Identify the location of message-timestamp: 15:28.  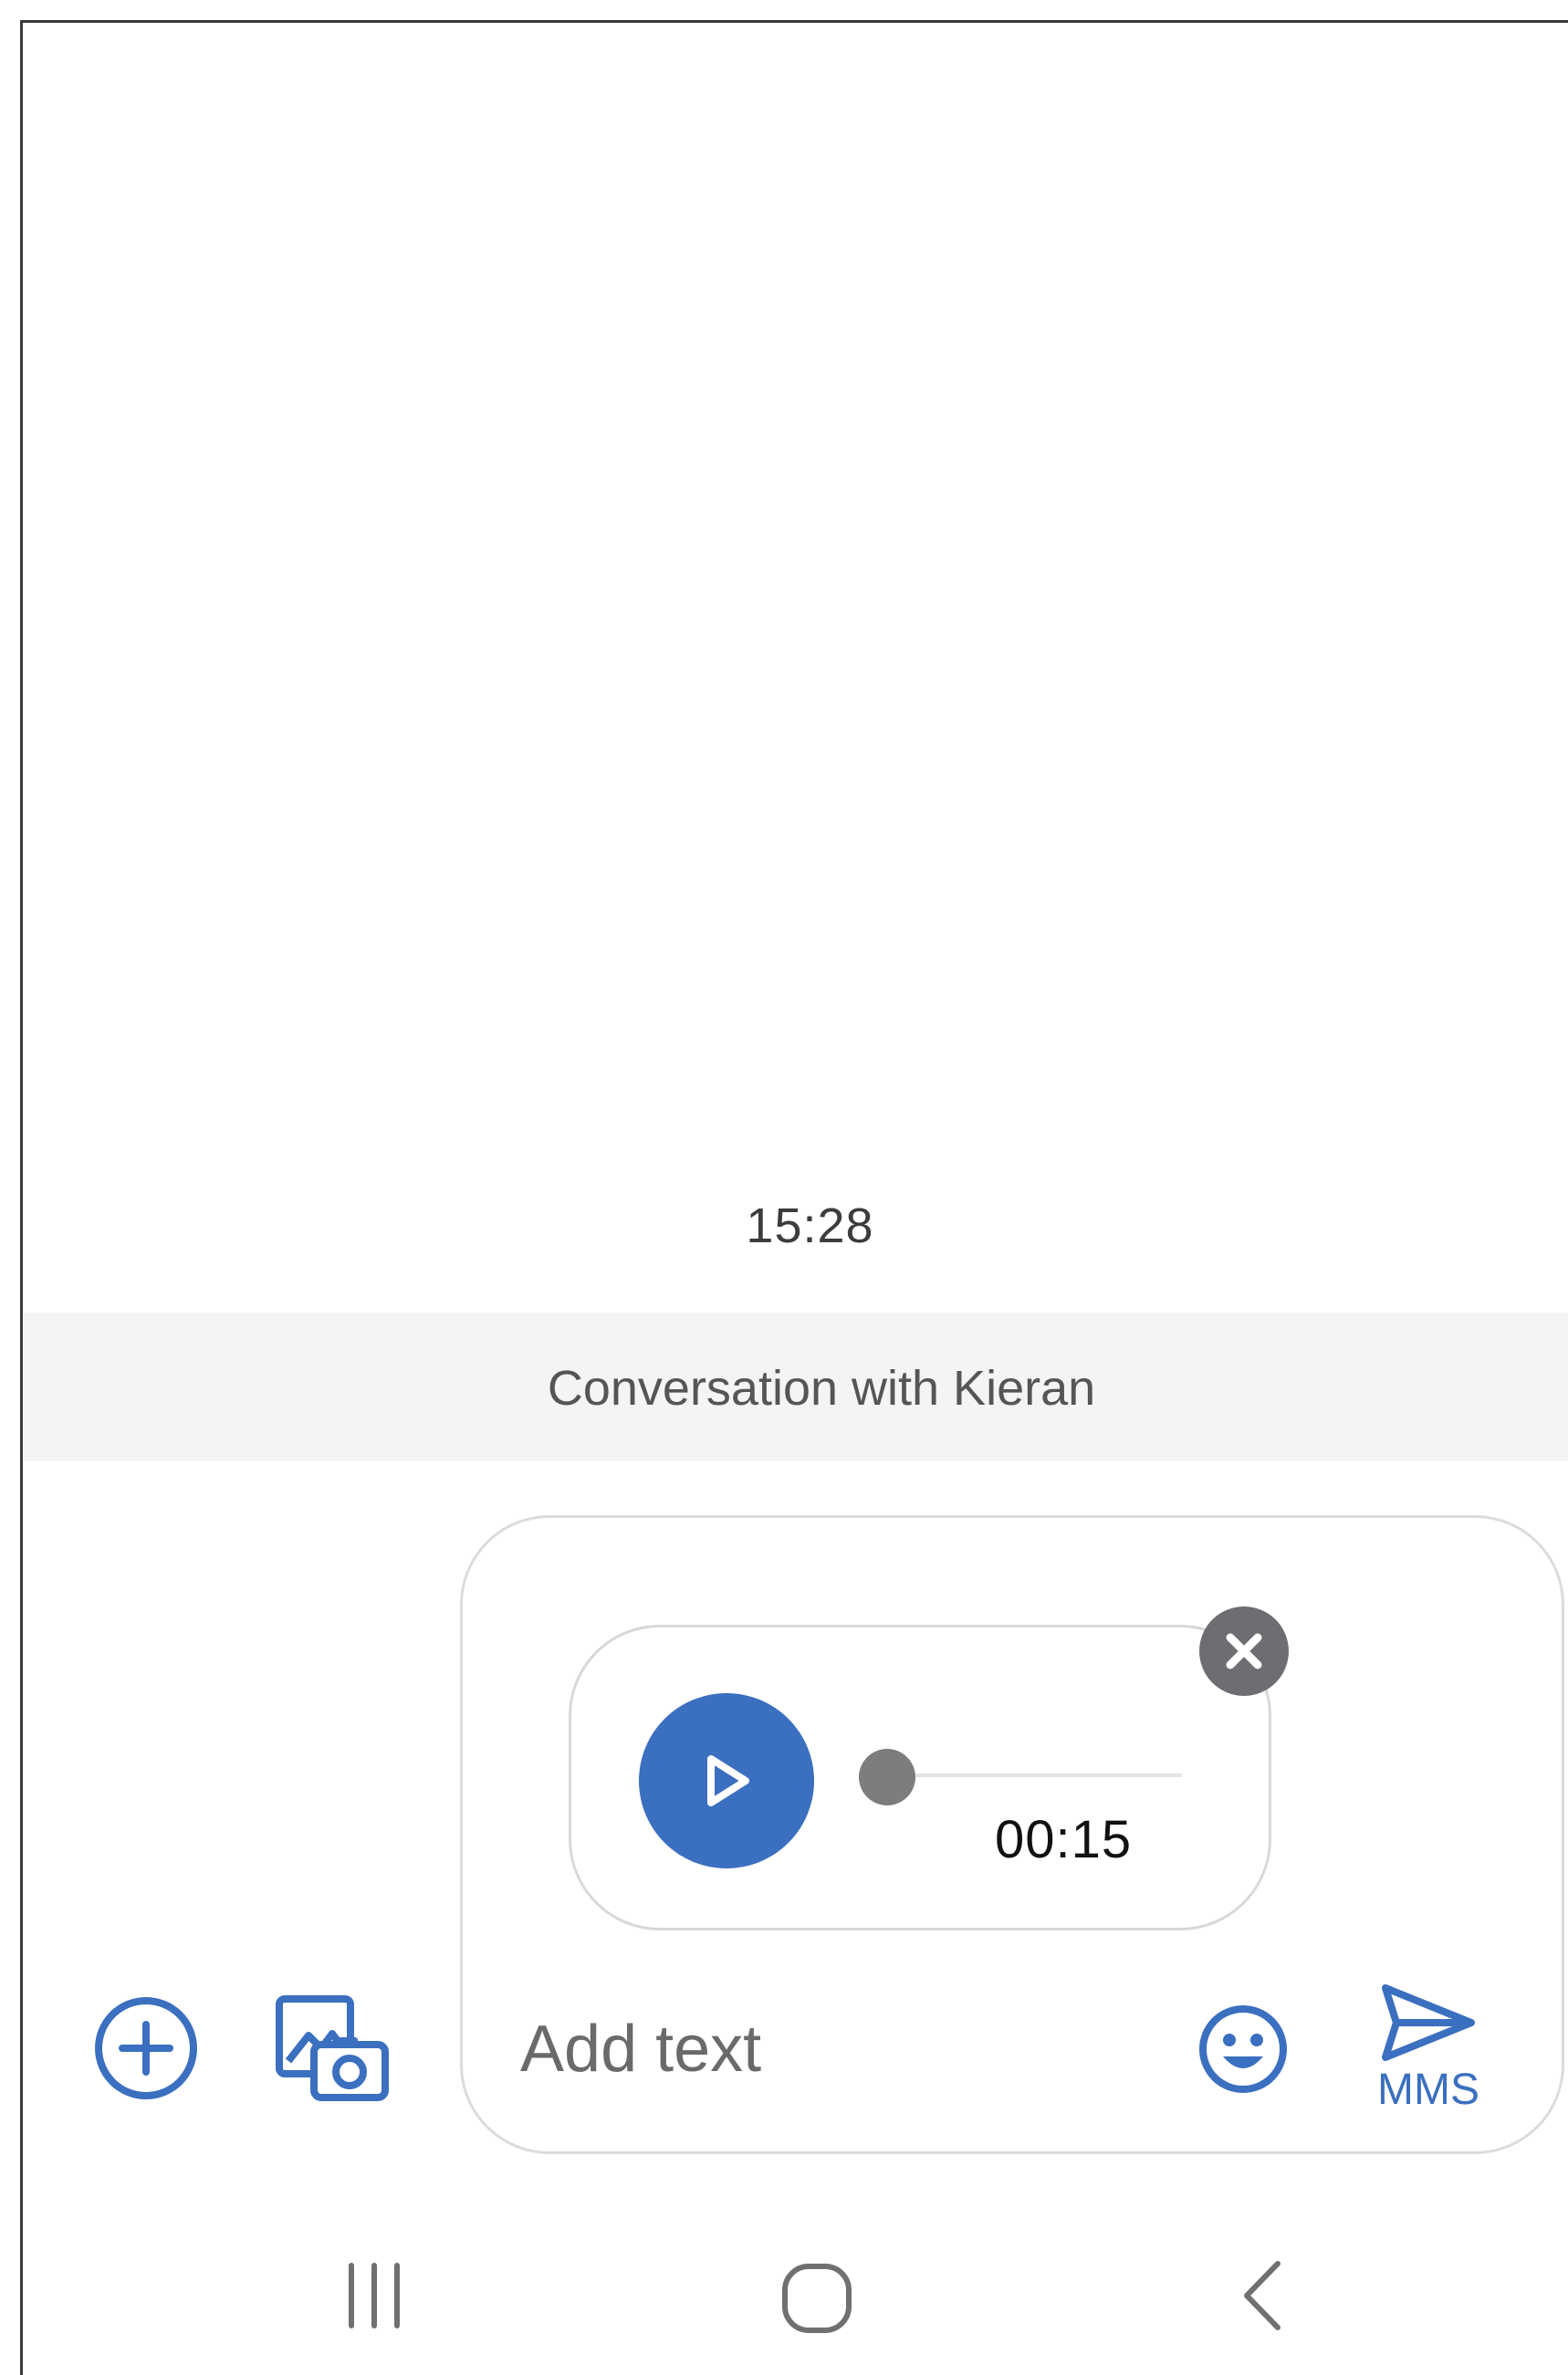
(810, 1225).